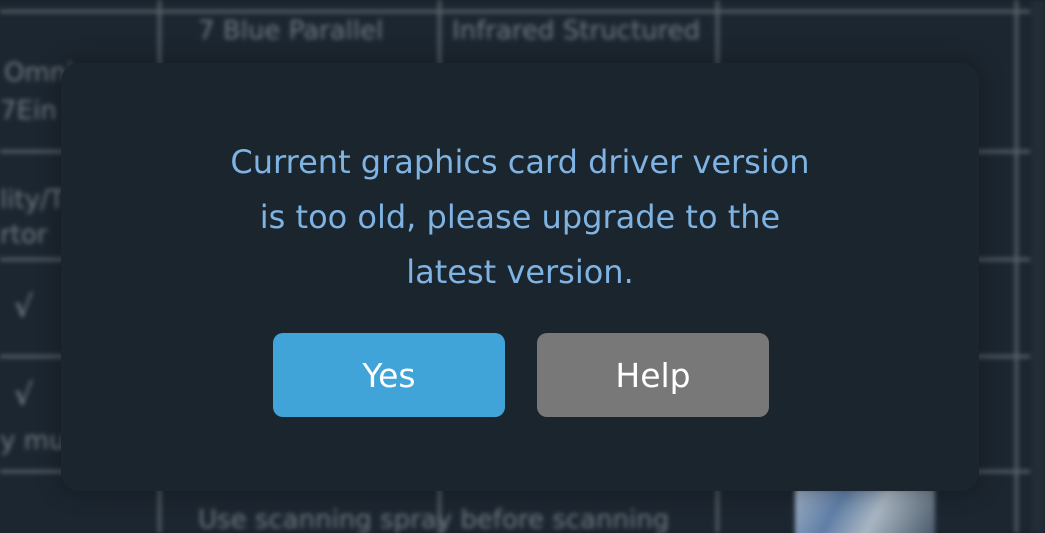  Describe the element at coordinates (28, 111) in the screenshot. I see `background-cell: 7Ein` at that location.